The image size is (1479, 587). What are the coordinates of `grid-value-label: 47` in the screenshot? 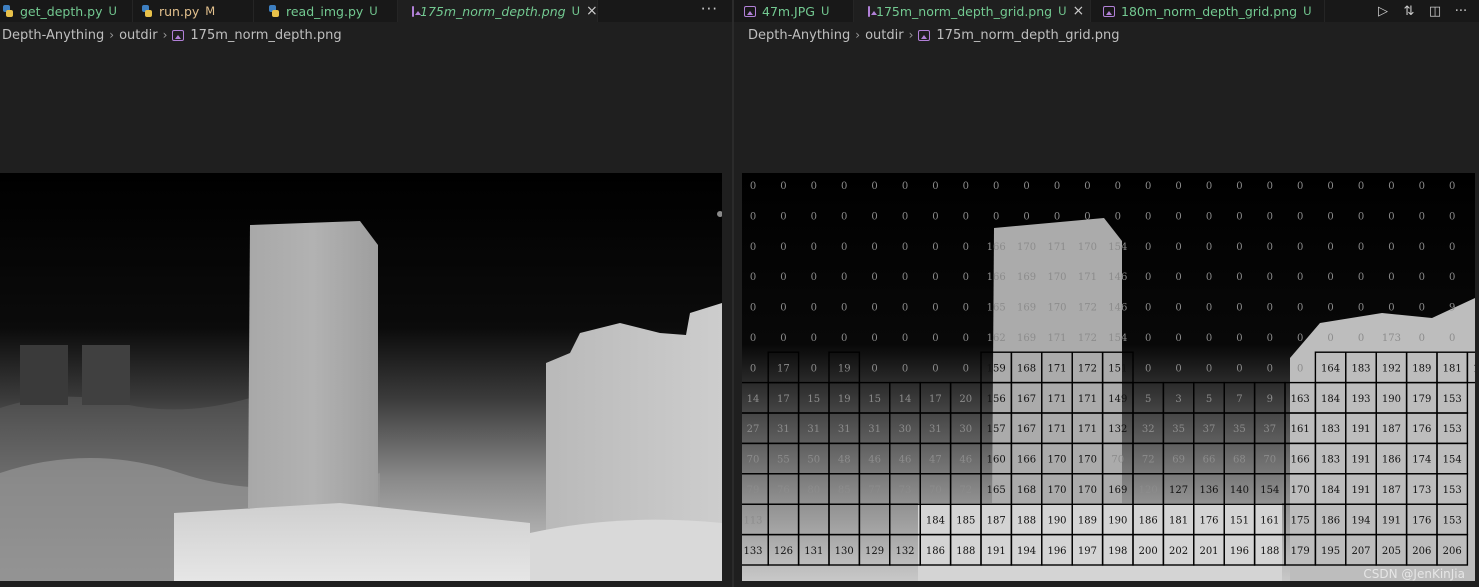 It's located at (935, 460).